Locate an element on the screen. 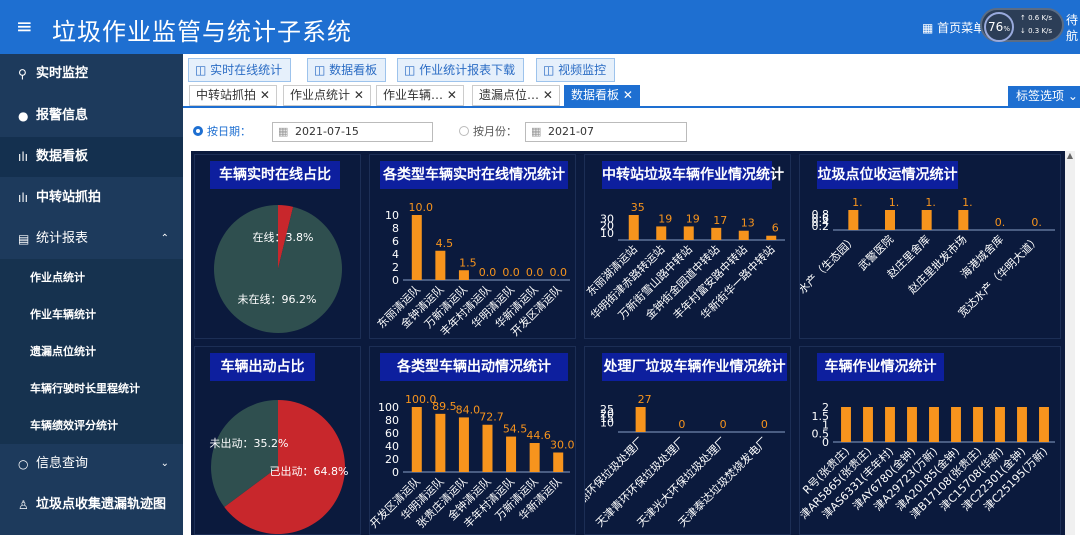 Image resolution: width=1080 pixels, height=536 pixels. tag-options-dropdown: 标签选项 ⌄ is located at coordinates (1044, 96).